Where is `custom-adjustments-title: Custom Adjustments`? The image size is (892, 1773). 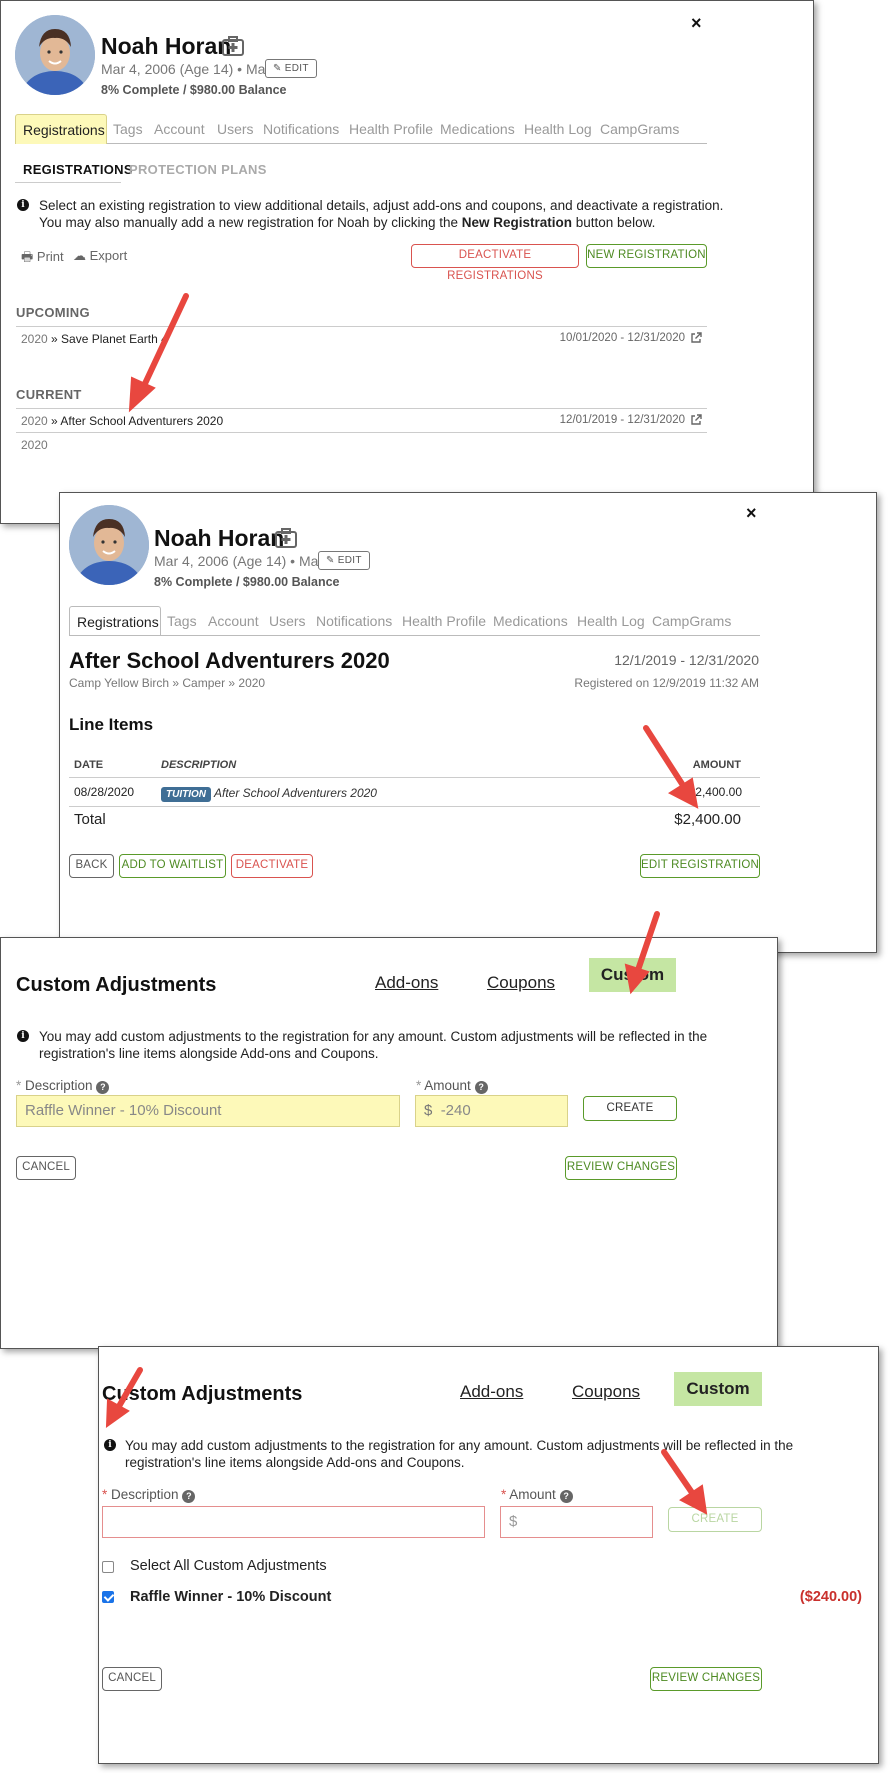 custom-adjustments-title: Custom Adjustments is located at coordinates (116, 985).